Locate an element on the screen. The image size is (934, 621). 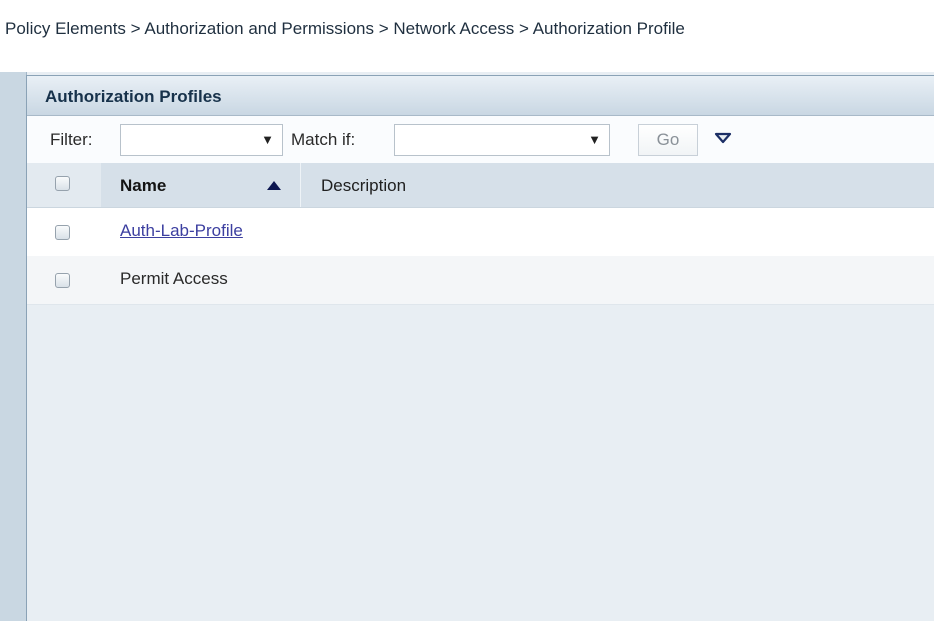
header-select-all-cell is located at coordinates (64, 185).